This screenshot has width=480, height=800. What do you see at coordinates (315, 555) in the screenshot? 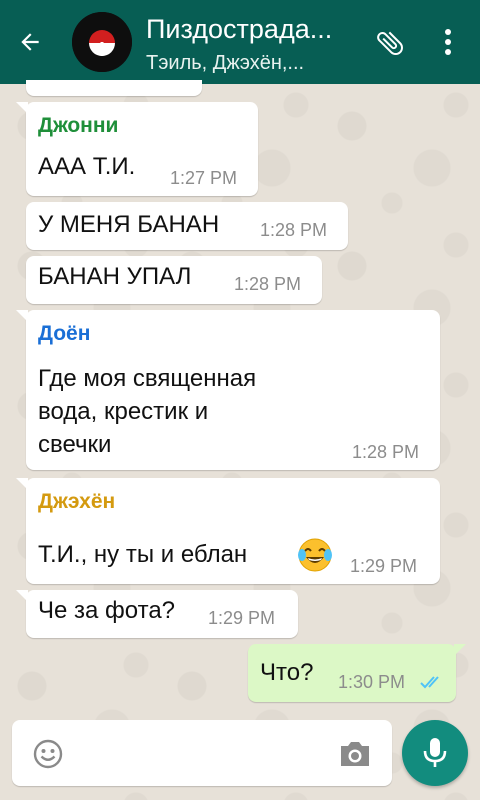
I see `tears-of-joy-emoji-icon` at bounding box center [315, 555].